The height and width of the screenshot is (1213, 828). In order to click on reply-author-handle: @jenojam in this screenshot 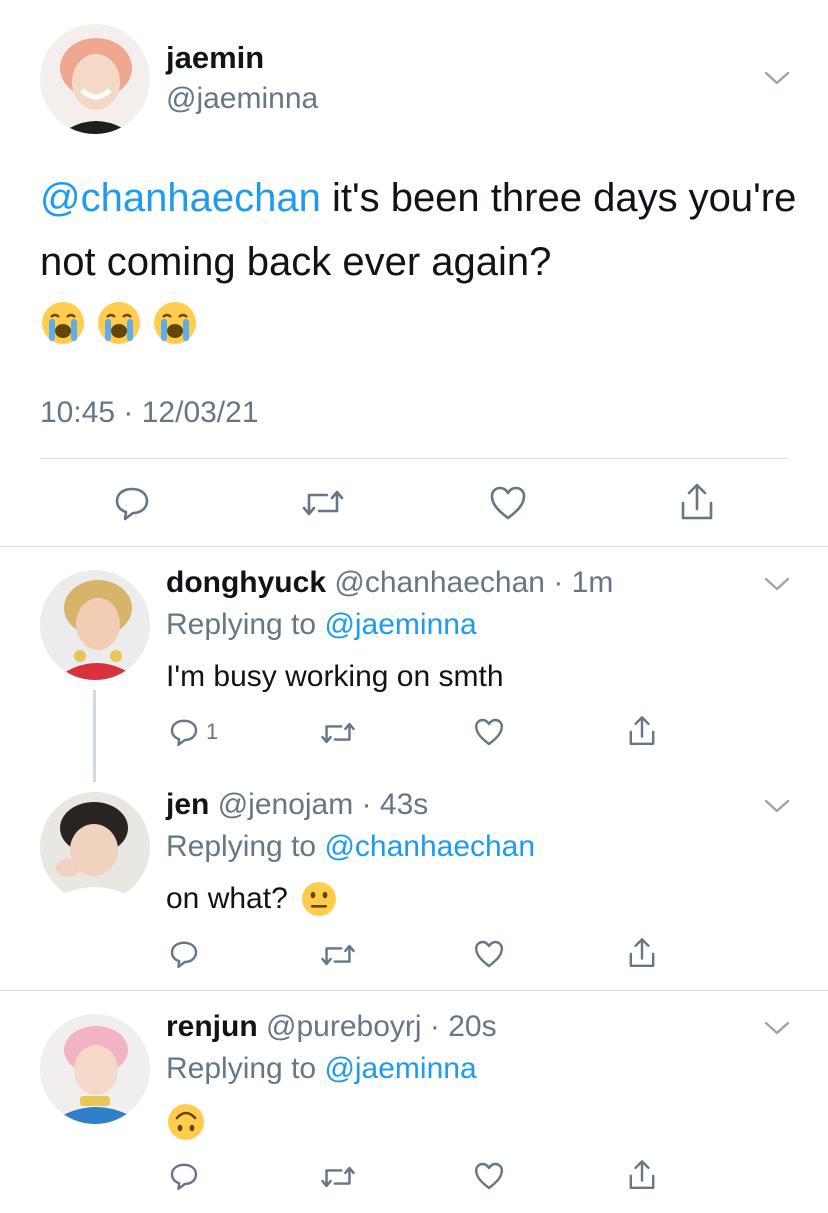, I will do `click(286, 804)`.